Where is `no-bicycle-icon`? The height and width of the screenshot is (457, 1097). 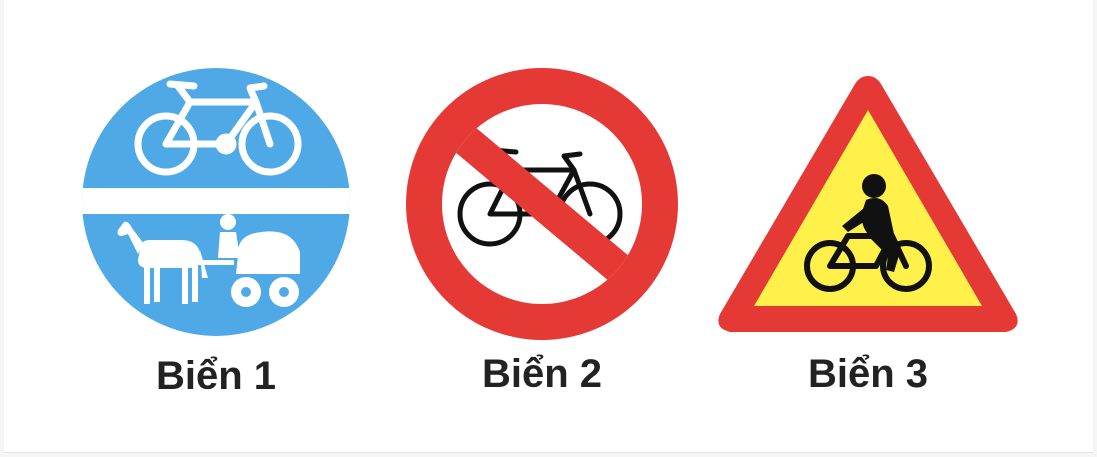 no-bicycle-icon is located at coordinates (542, 204).